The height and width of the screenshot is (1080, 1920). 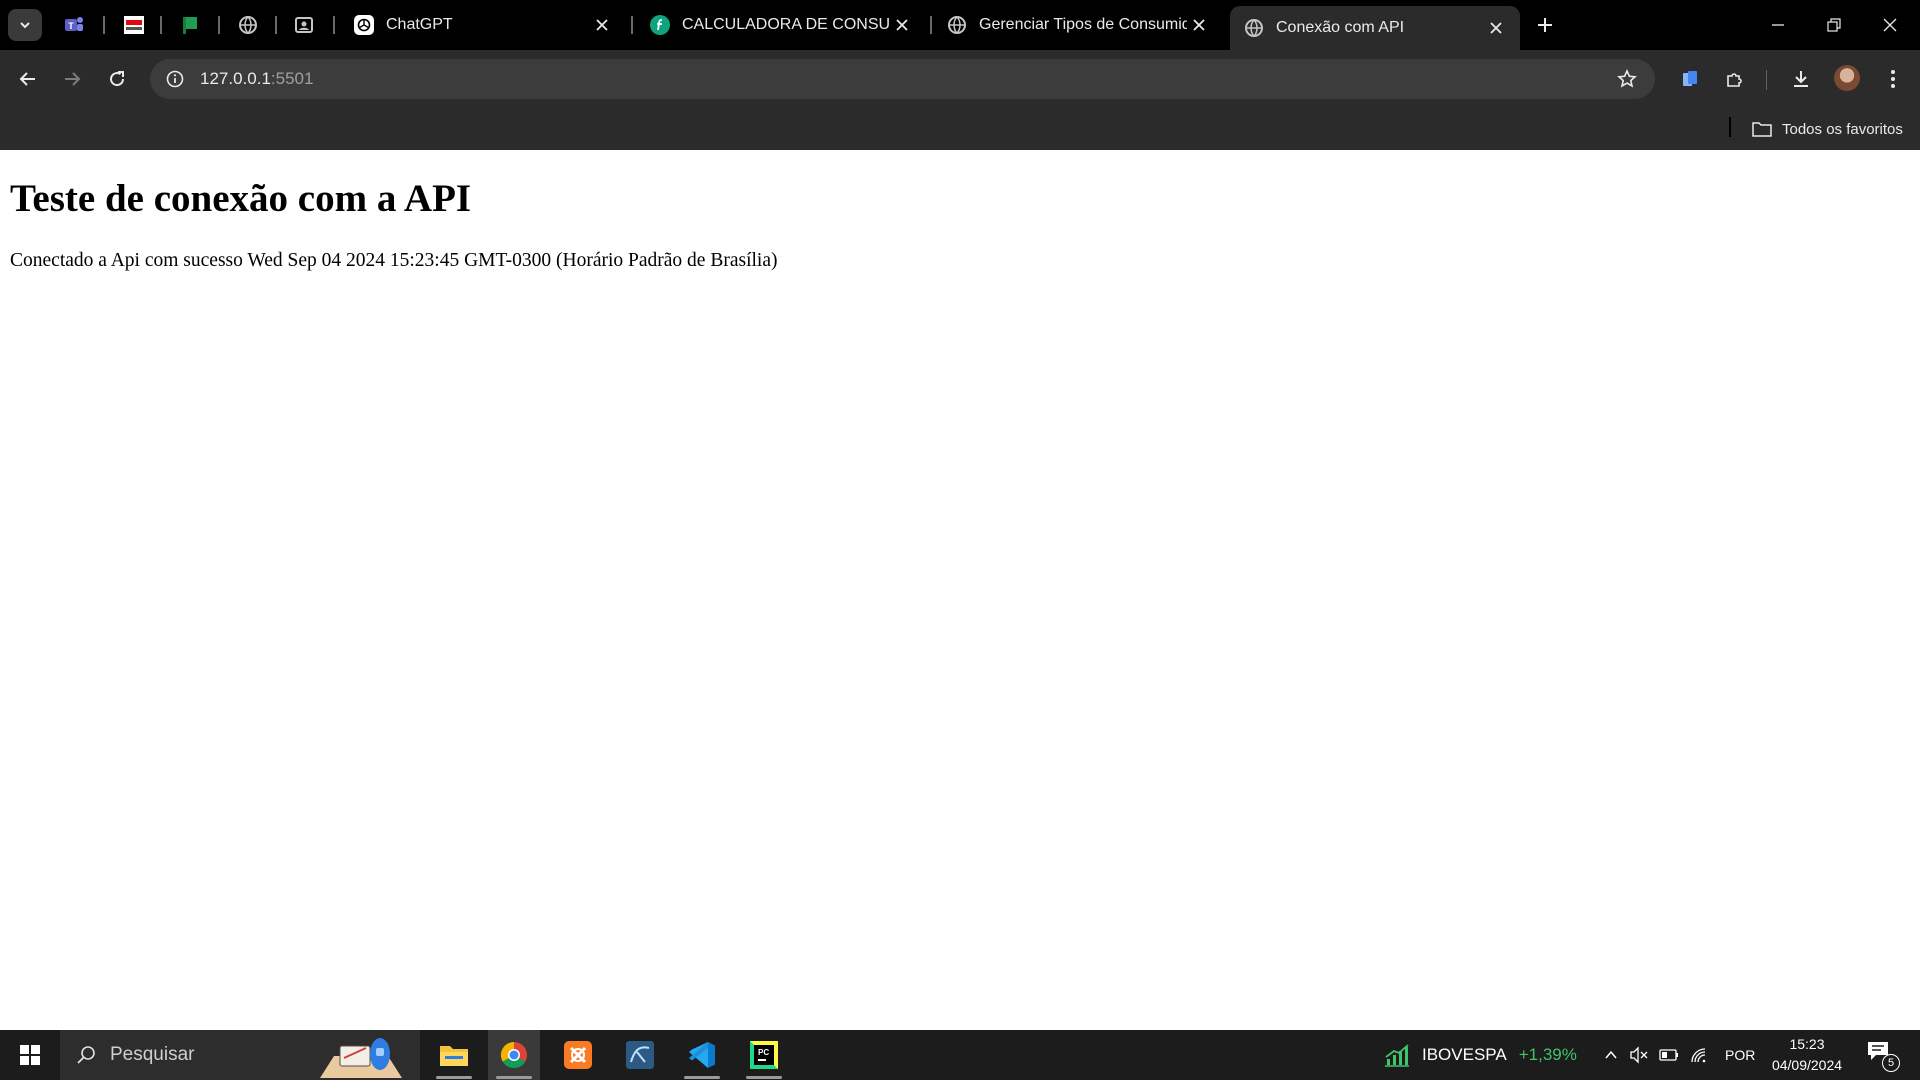 What do you see at coordinates (240, 1055) in the screenshot?
I see `taskbar-search-box: Pesquisar` at bounding box center [240, 1055].